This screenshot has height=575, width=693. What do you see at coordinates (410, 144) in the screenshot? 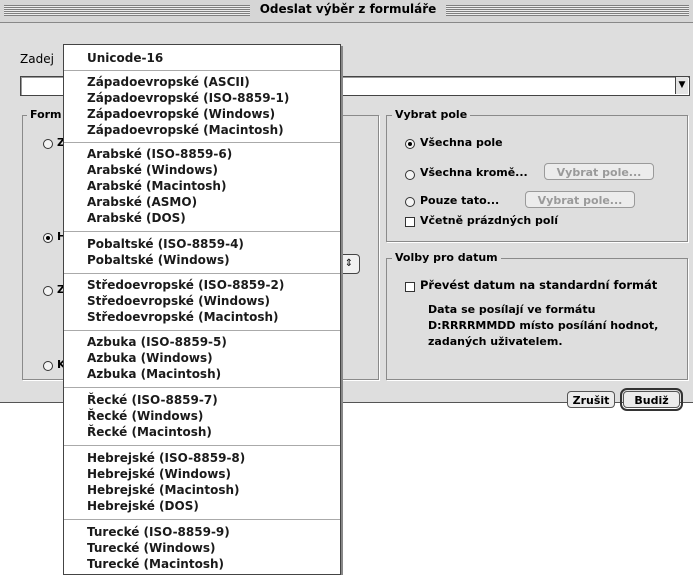
I see `all-fields-radio` at bounding box center [410, 144].